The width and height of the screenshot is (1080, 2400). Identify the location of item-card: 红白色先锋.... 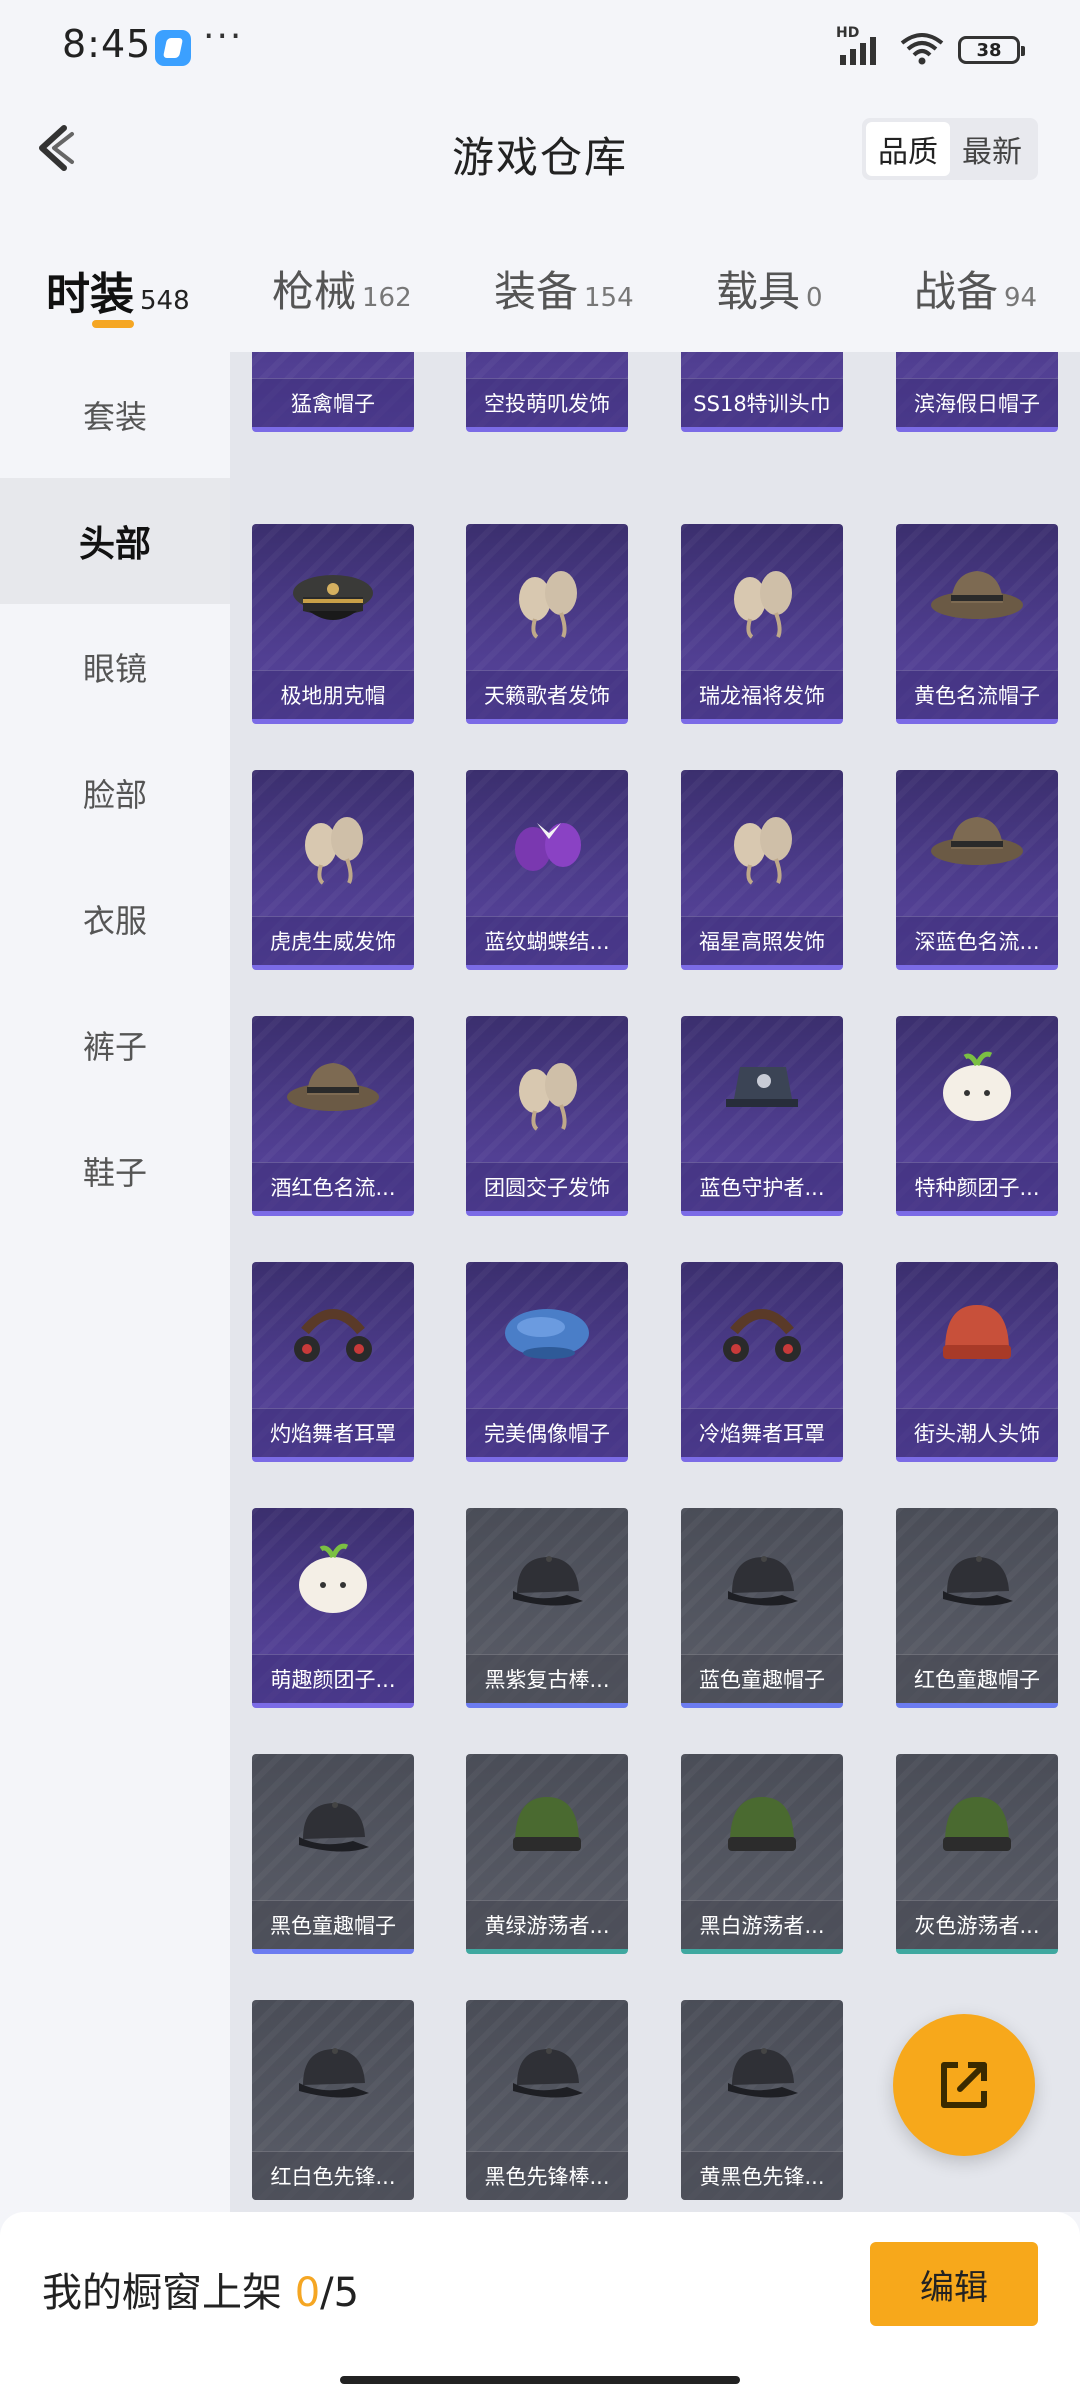
(333, 2100).